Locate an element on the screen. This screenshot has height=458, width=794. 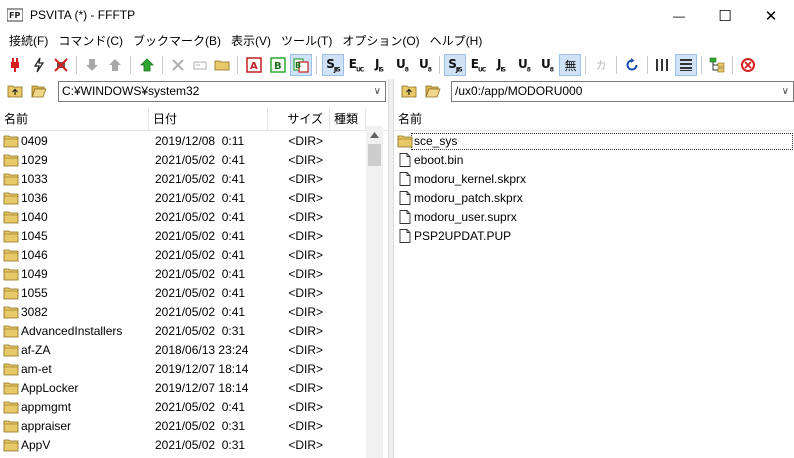
maximize-button: ☐ is located at coordinates (725, 15).